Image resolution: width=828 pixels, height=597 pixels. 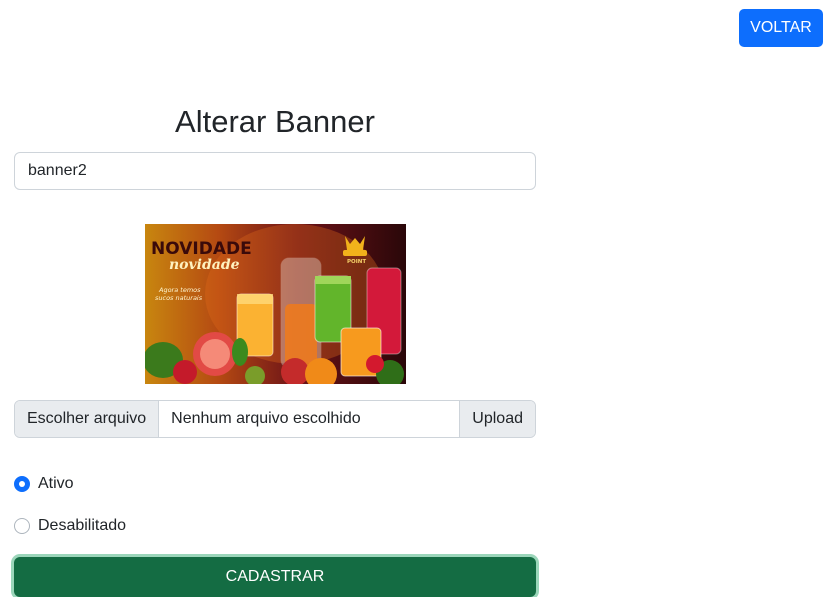 What do you see at coordinates (201, 249) in the screenshot?
I see `banner-headline: NOVIDADE` at bounding box center [201, 249].